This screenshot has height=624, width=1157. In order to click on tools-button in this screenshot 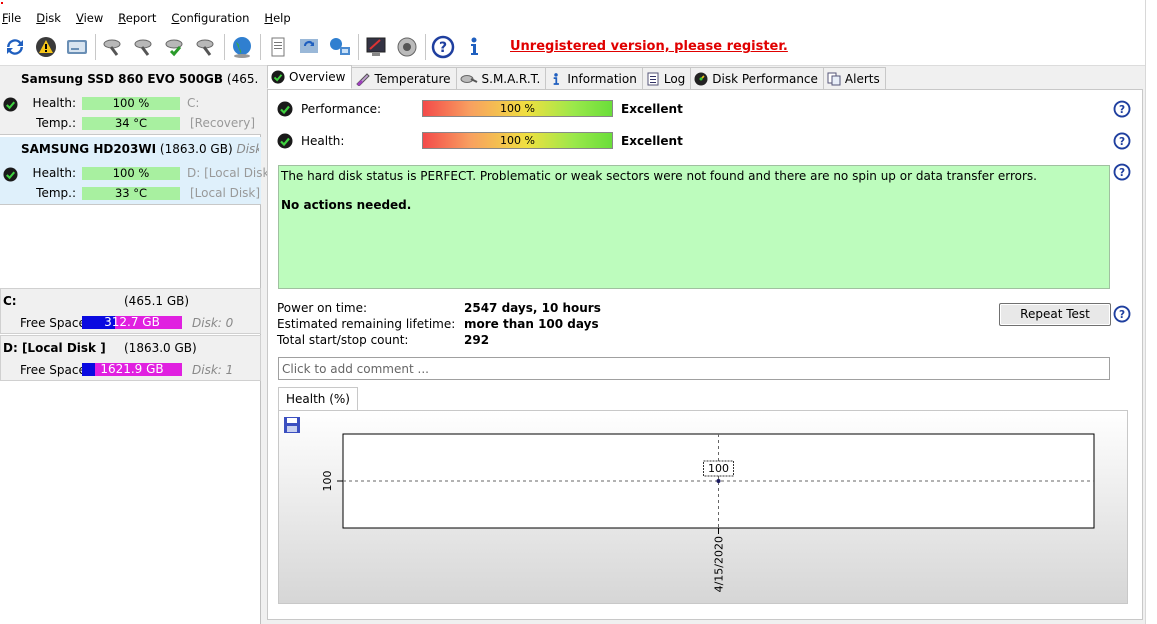, I will do `click(376, 47)`.